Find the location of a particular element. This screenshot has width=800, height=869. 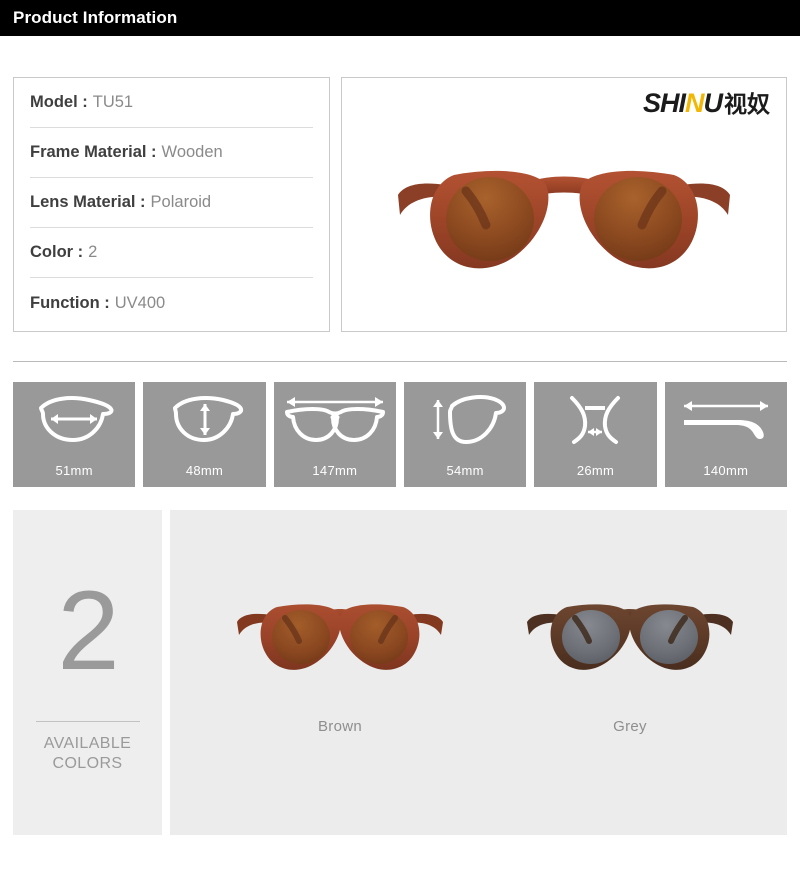

table-row: Lens Material : Polaroid is located at coordinates (171, 203).